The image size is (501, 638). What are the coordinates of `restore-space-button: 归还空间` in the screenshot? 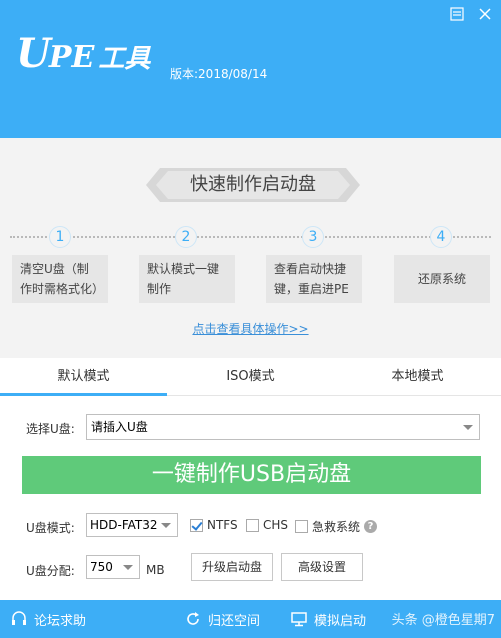 It's located at (222, 619).